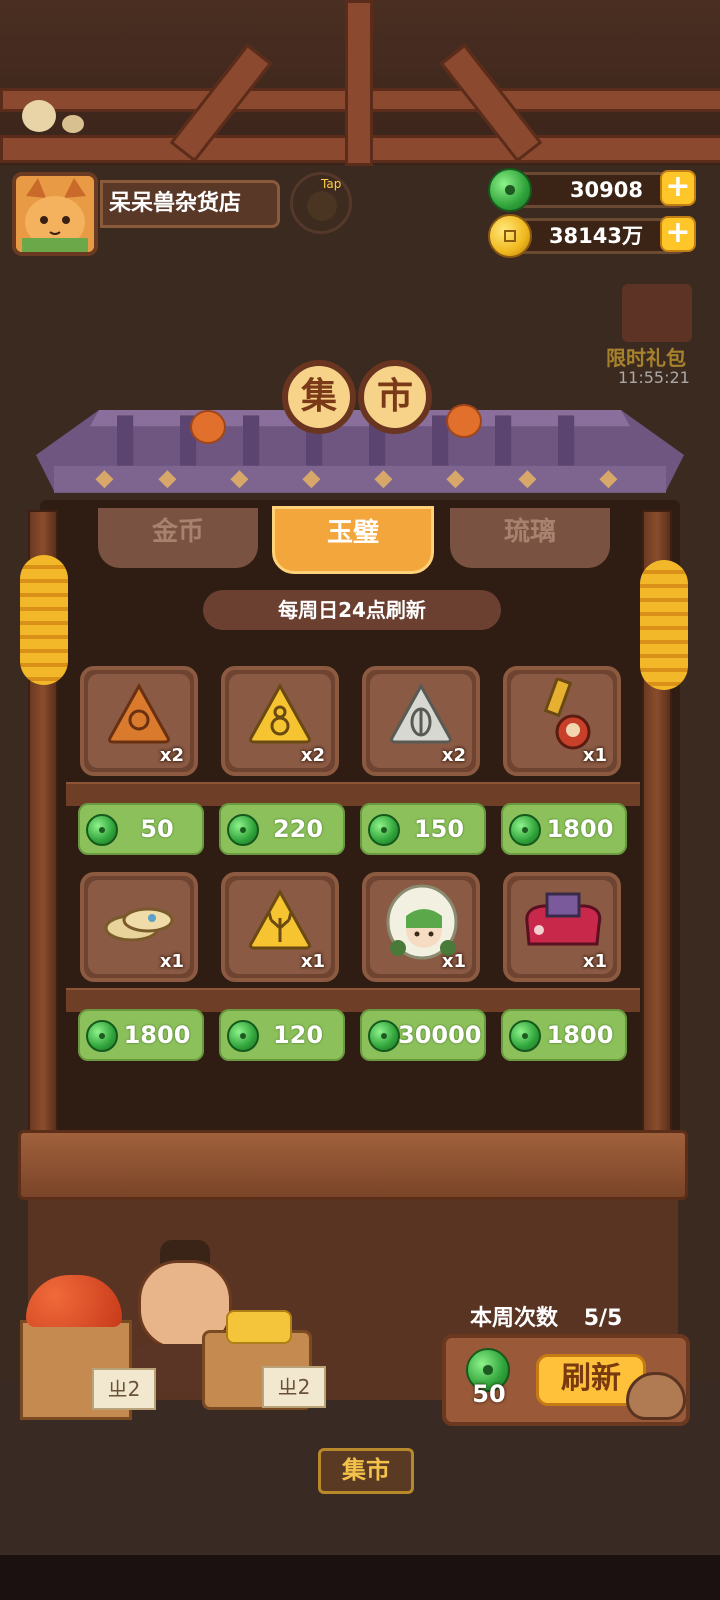 The height and width of the screenshot is (1600, 720). Describe the element at coordinates (366, 1471) in the screenshot. I see `market-street-sign: 集市` at that location.